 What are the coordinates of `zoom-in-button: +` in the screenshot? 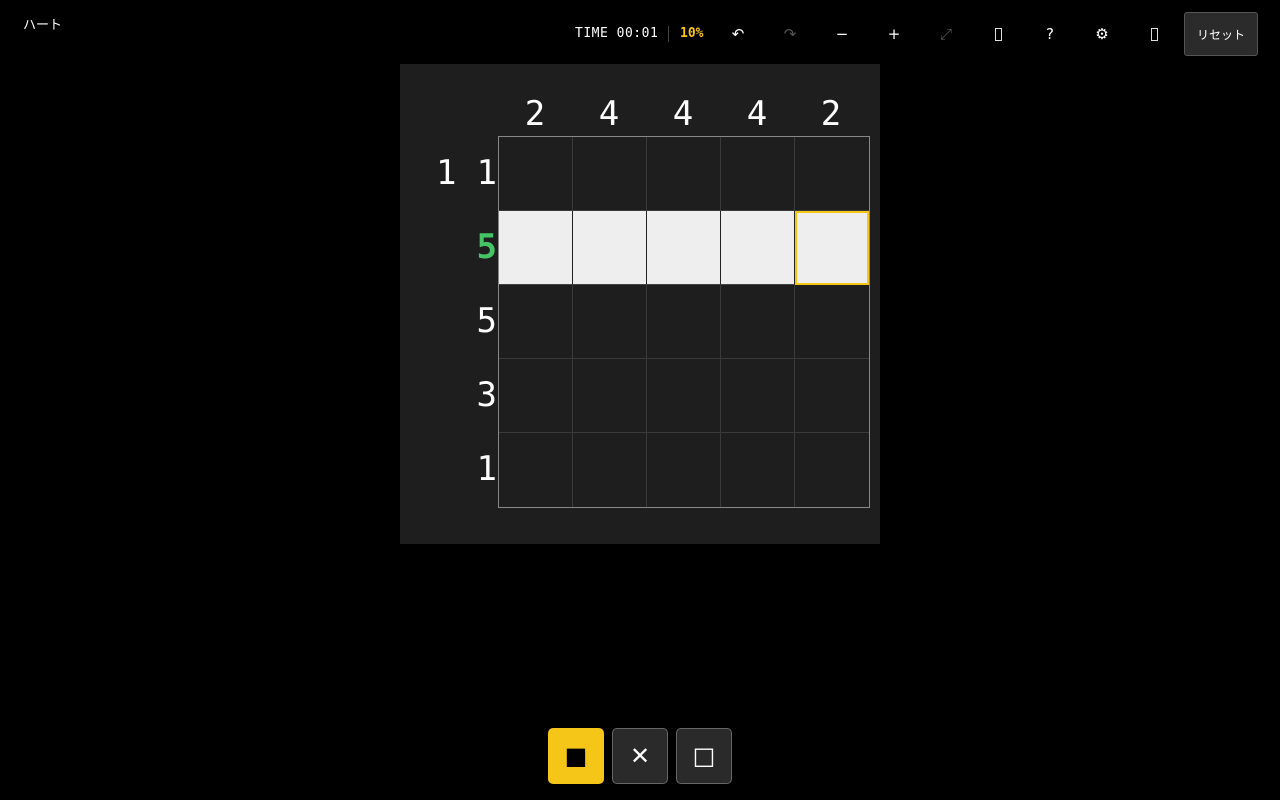 It's located at (894, 34).